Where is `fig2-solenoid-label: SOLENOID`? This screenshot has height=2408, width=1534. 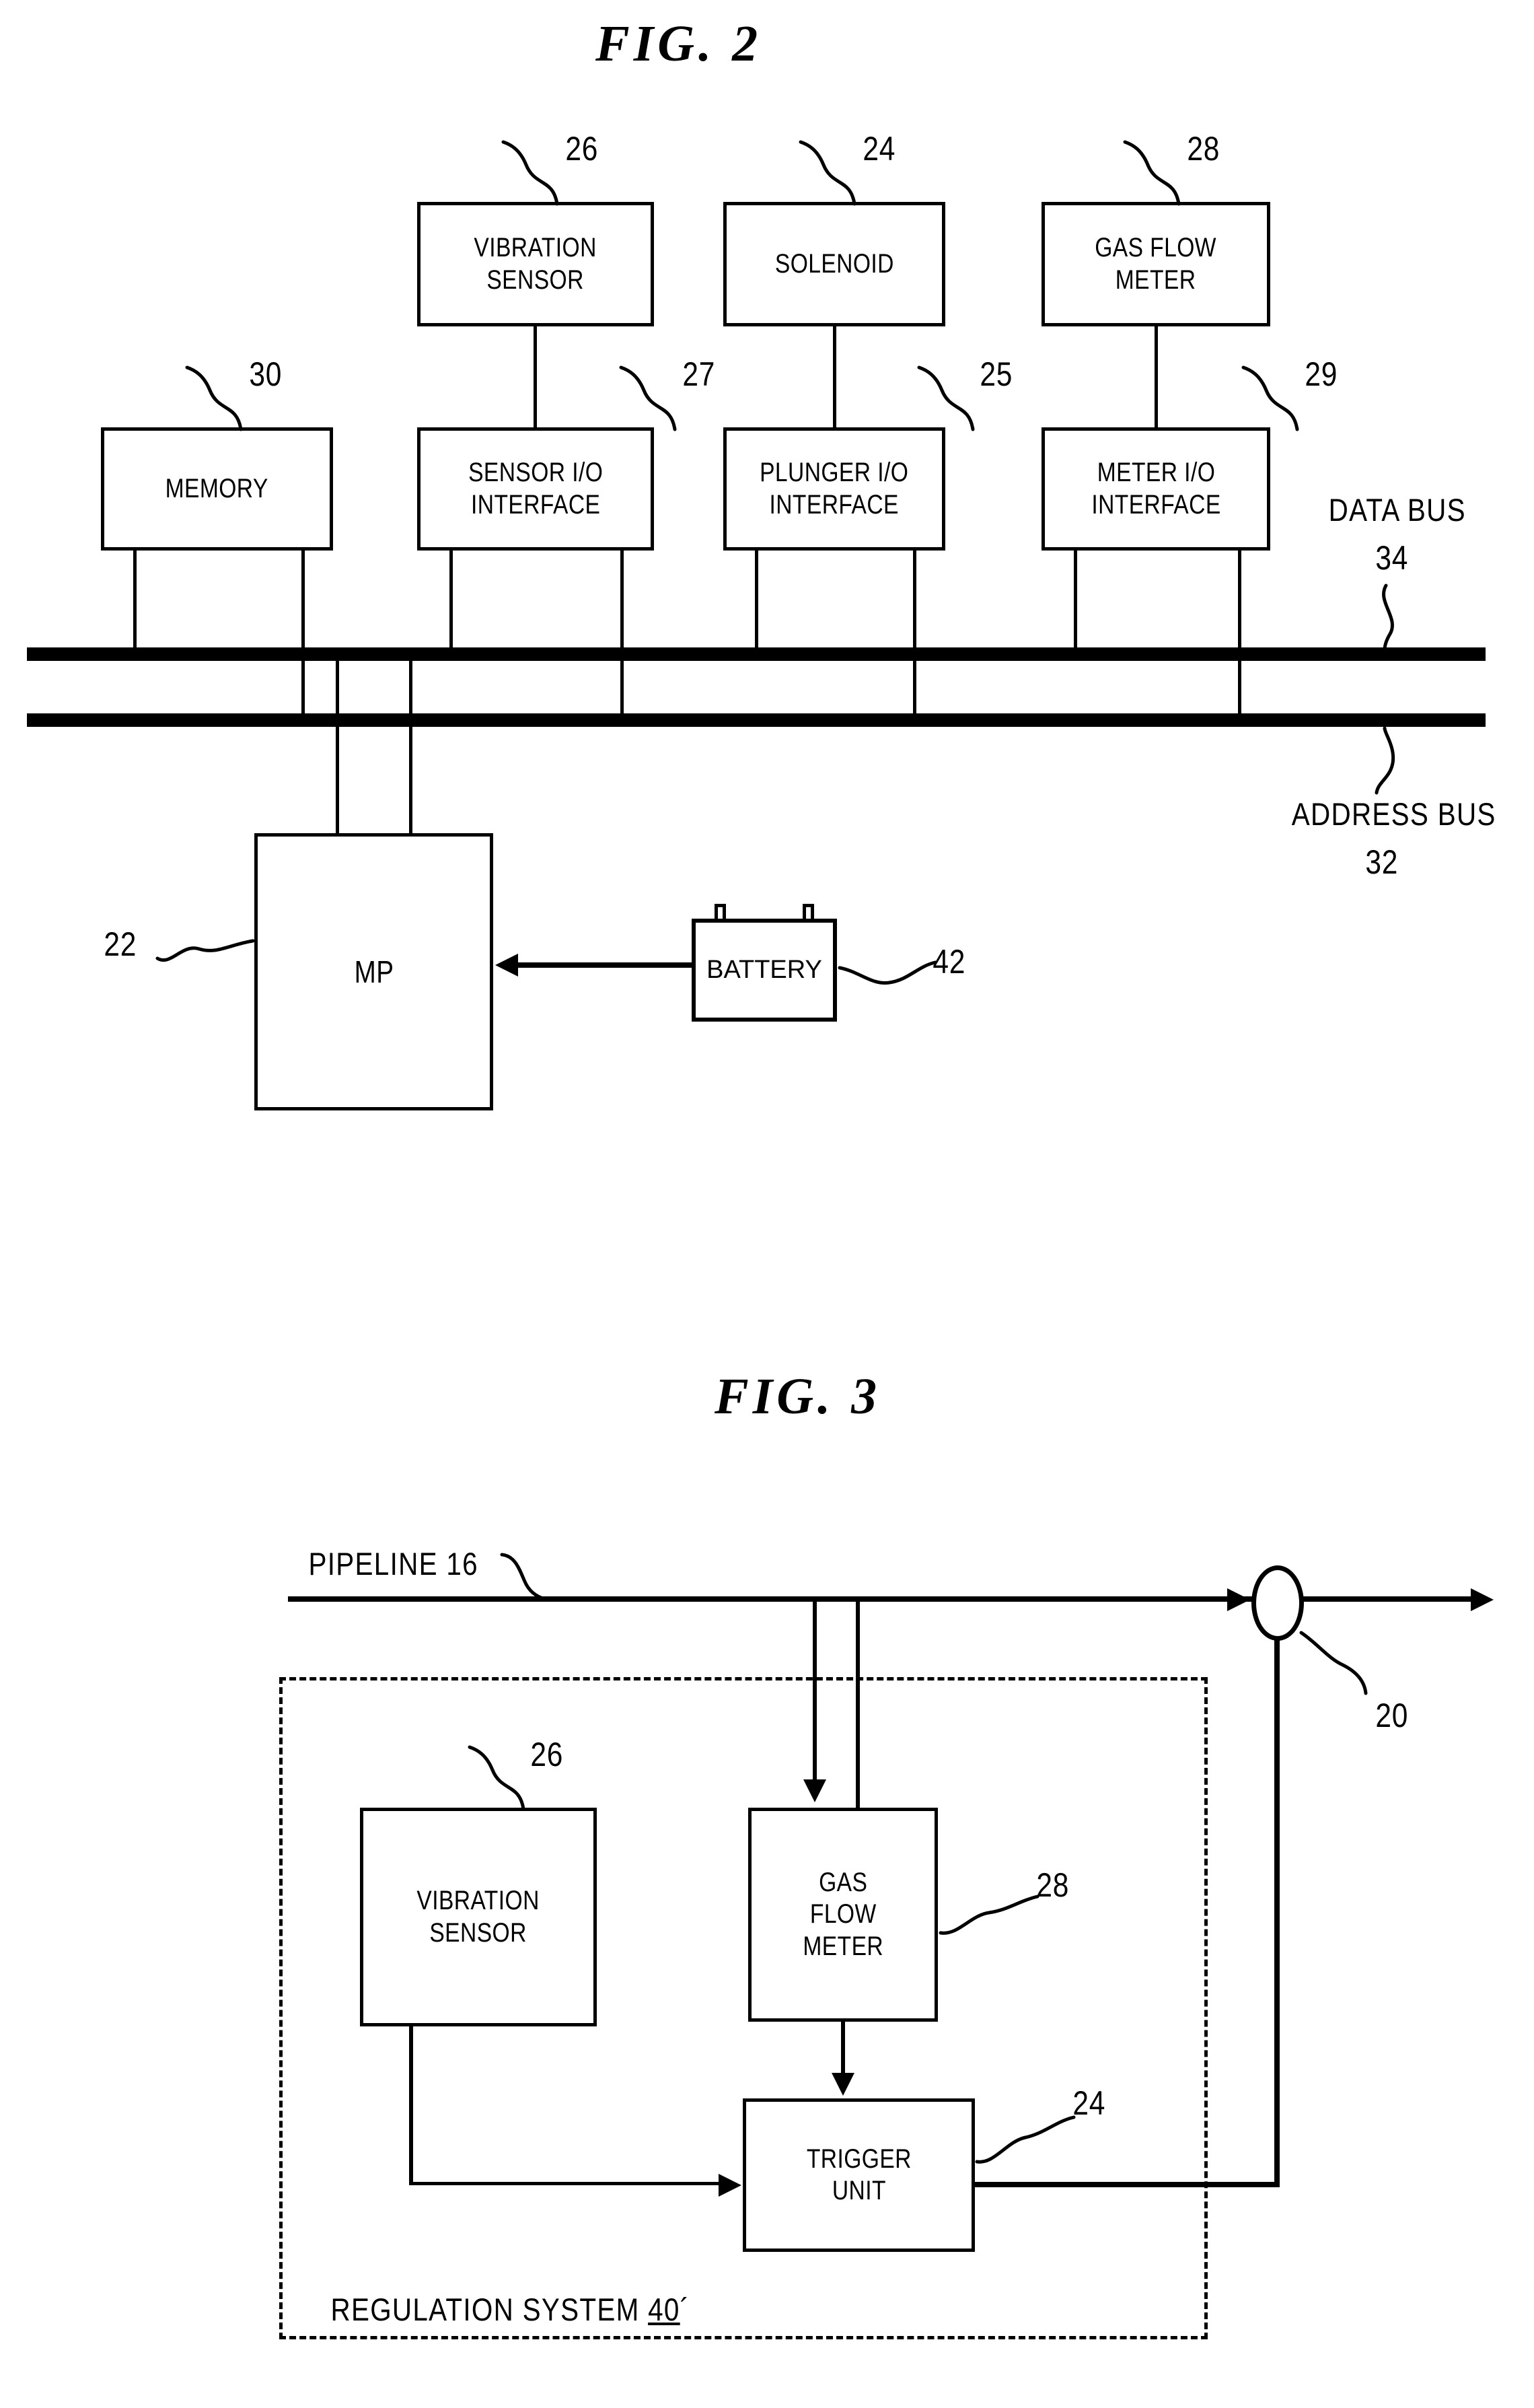
fig2-solenoid-label: SOLENOID is located at coordinates (834, 263).